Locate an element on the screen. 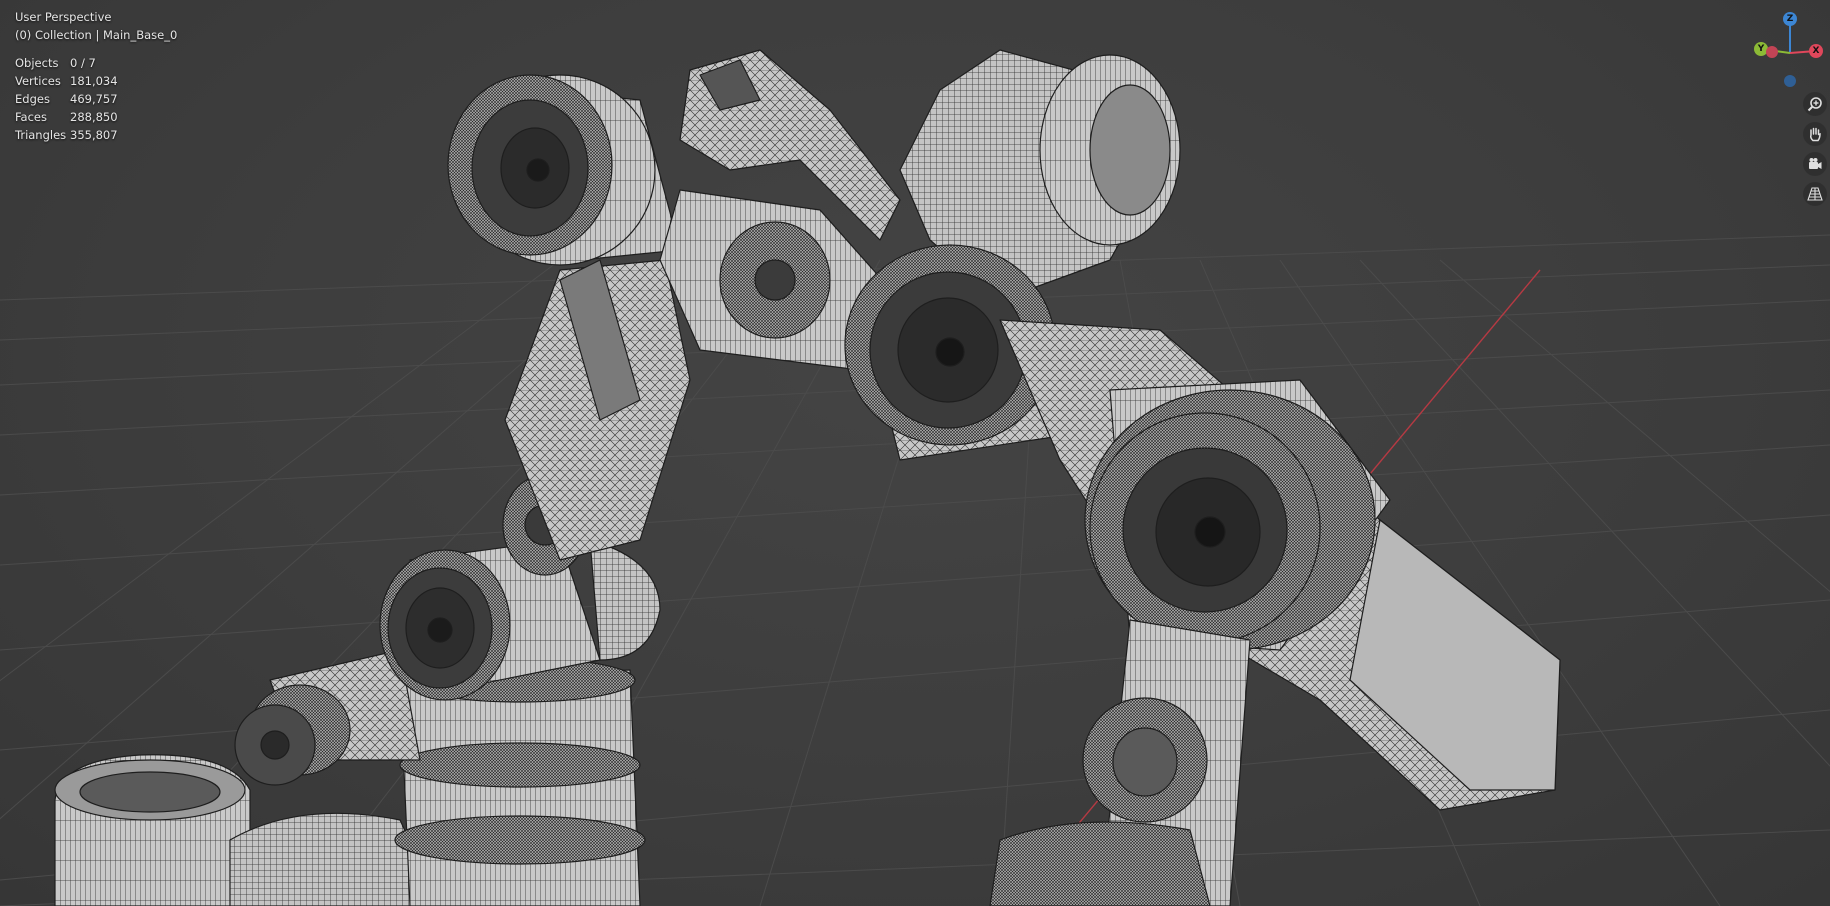 The image size is (1830, 906). perspective-grid-icon is located at coordinates (1815, 194).